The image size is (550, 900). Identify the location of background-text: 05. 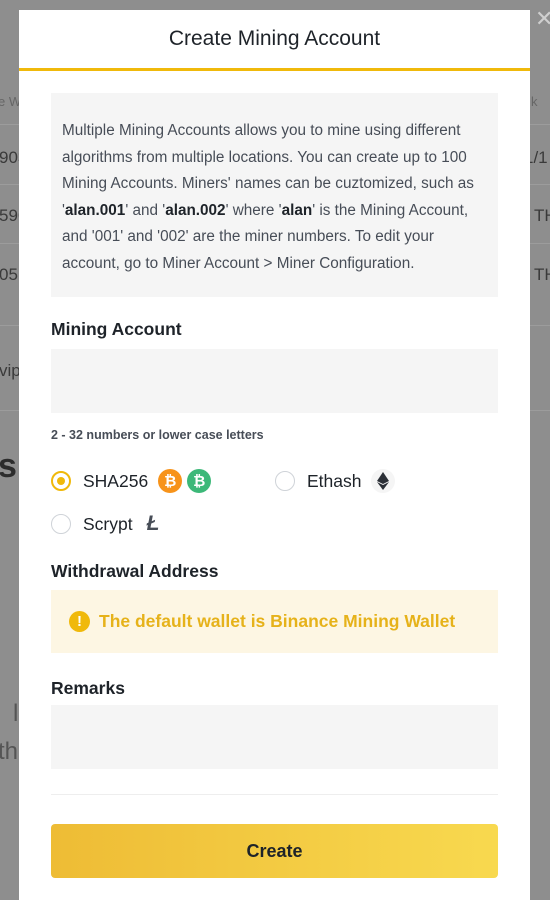
(9, 274).